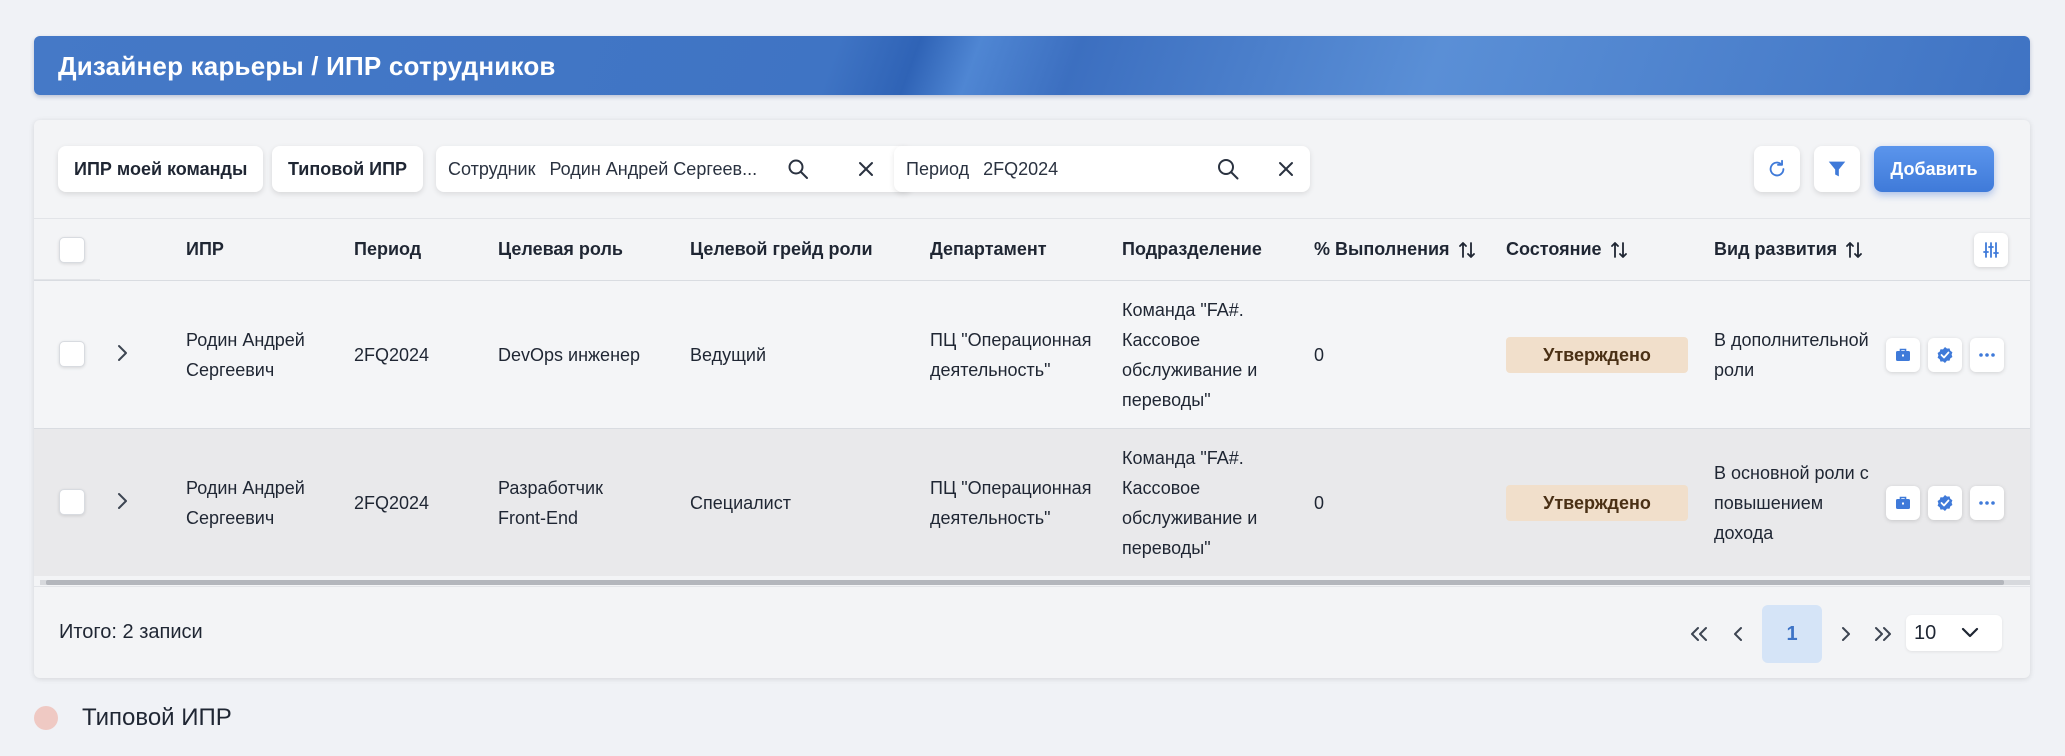 The width and height of the screenshot is (2065, 756). I want to click on page-size-select: 10, so click(1954, 633).